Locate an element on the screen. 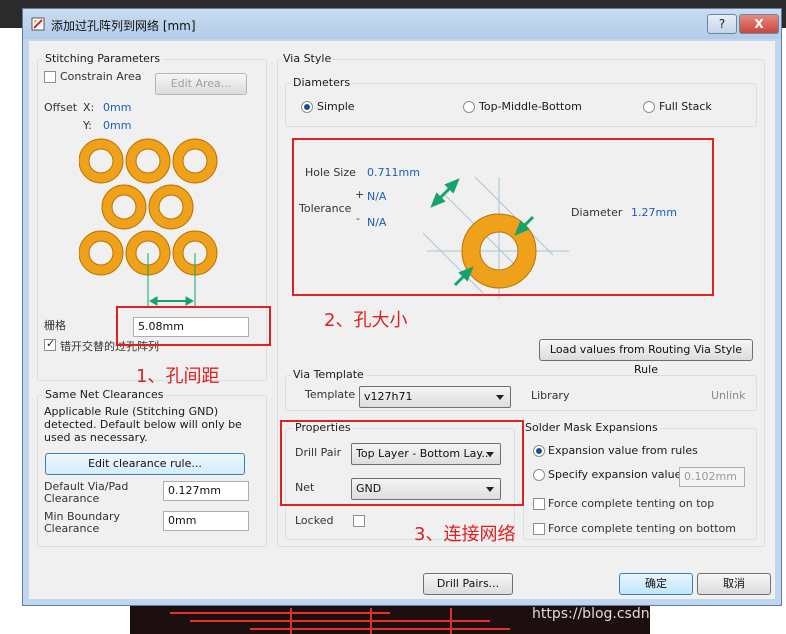 This screenshot has width=786, height=634. tenting-bottom-checkbox is located at coordinates (539, 529).